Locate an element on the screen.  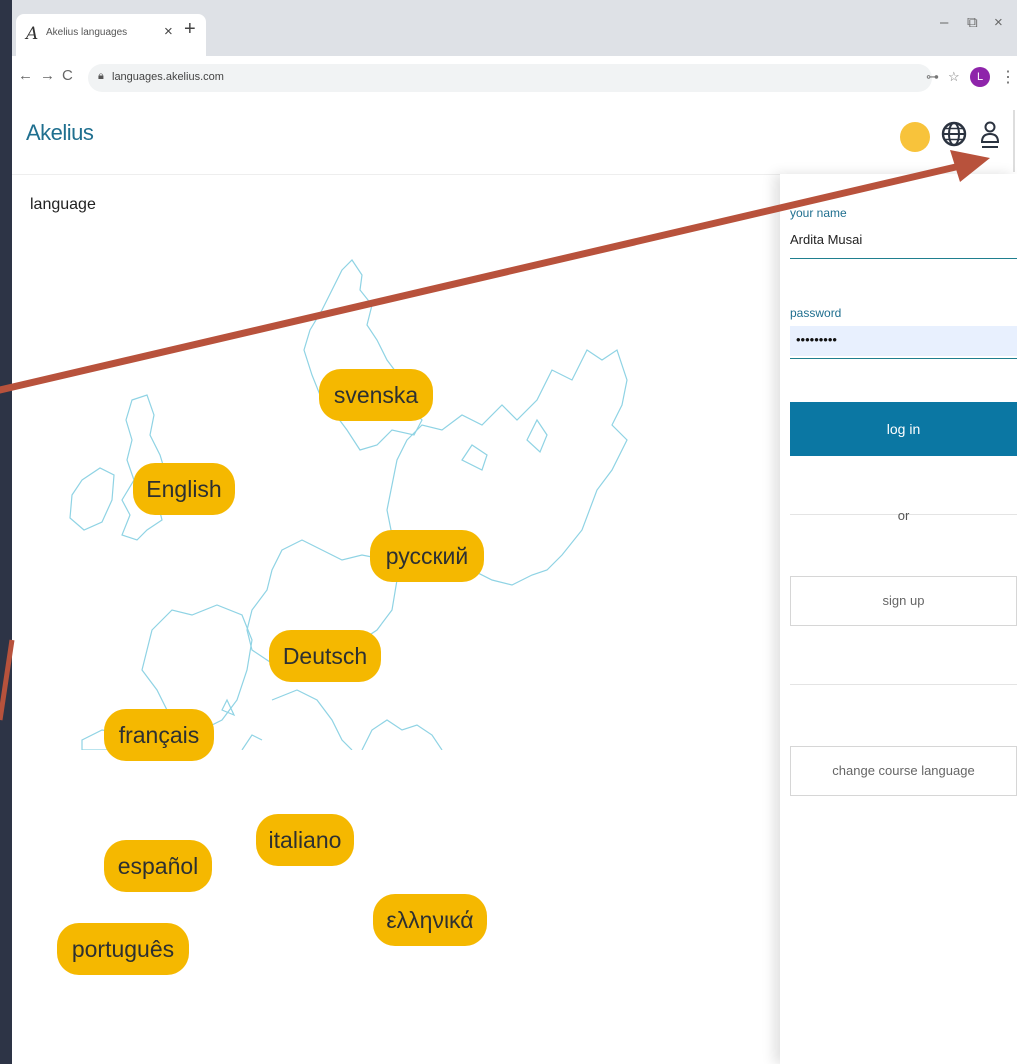
new-tab-button: + is located at coordinates (190, 29).